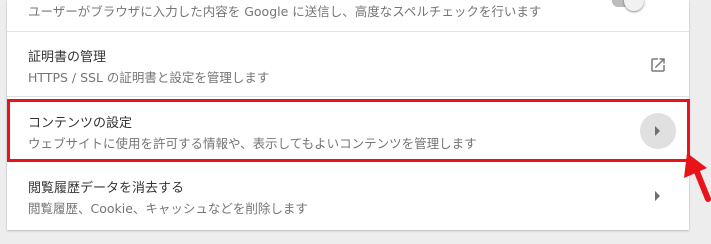  What do you see at coordinates (67, 57) in the screenshot?
I see `manage-certificates-title: 証明書の管理` at bounding box center [67, 57].